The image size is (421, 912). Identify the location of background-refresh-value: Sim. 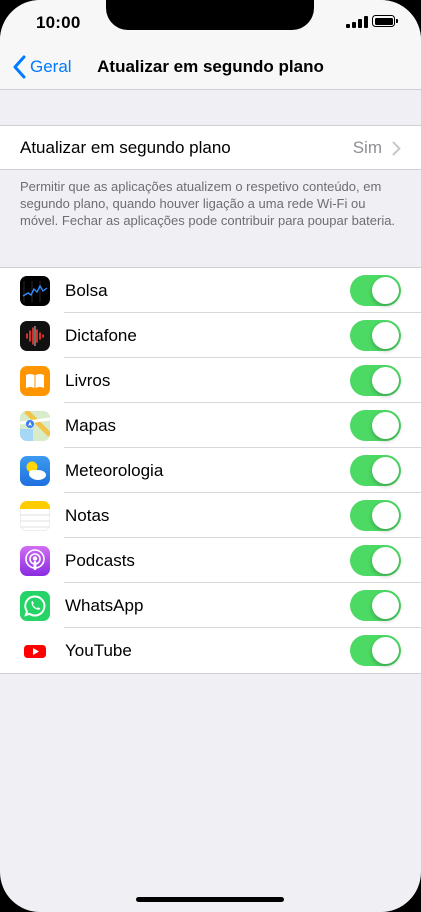
(367, 147).